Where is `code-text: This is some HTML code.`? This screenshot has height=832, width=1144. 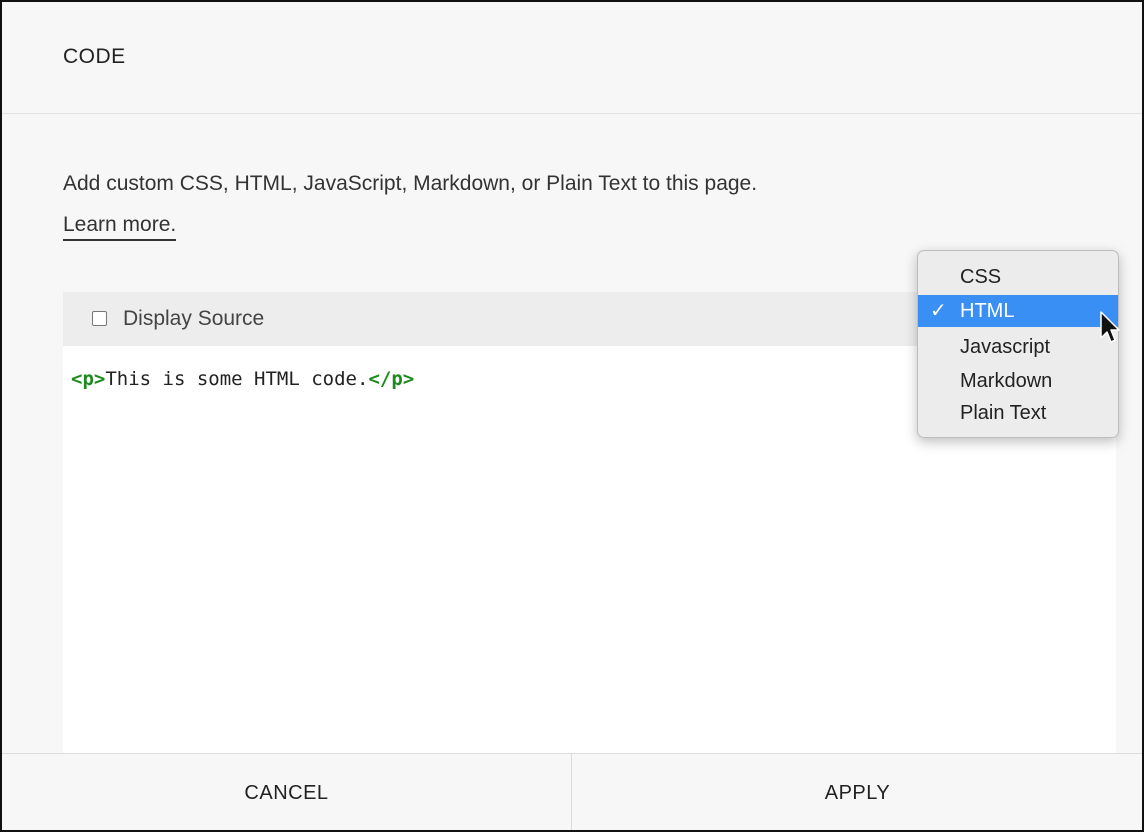 code-text: This is some HTML code. is located at coordinates (237, 379).